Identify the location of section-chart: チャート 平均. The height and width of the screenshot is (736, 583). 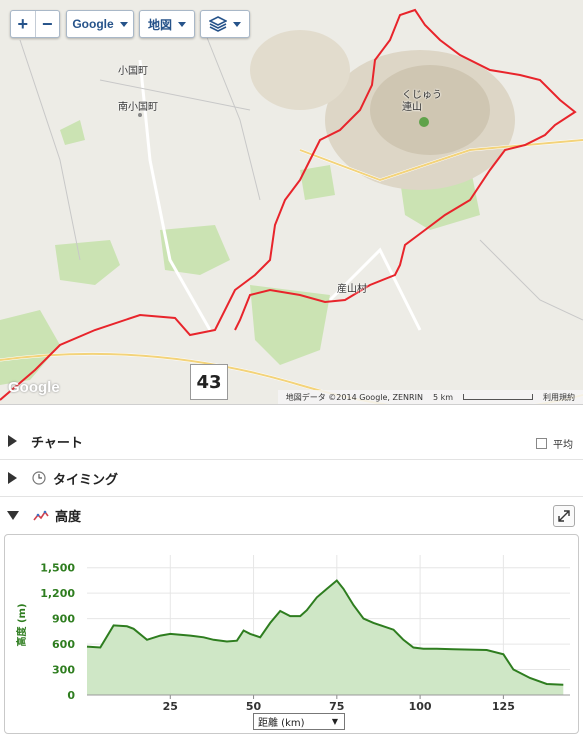
(291, 441).